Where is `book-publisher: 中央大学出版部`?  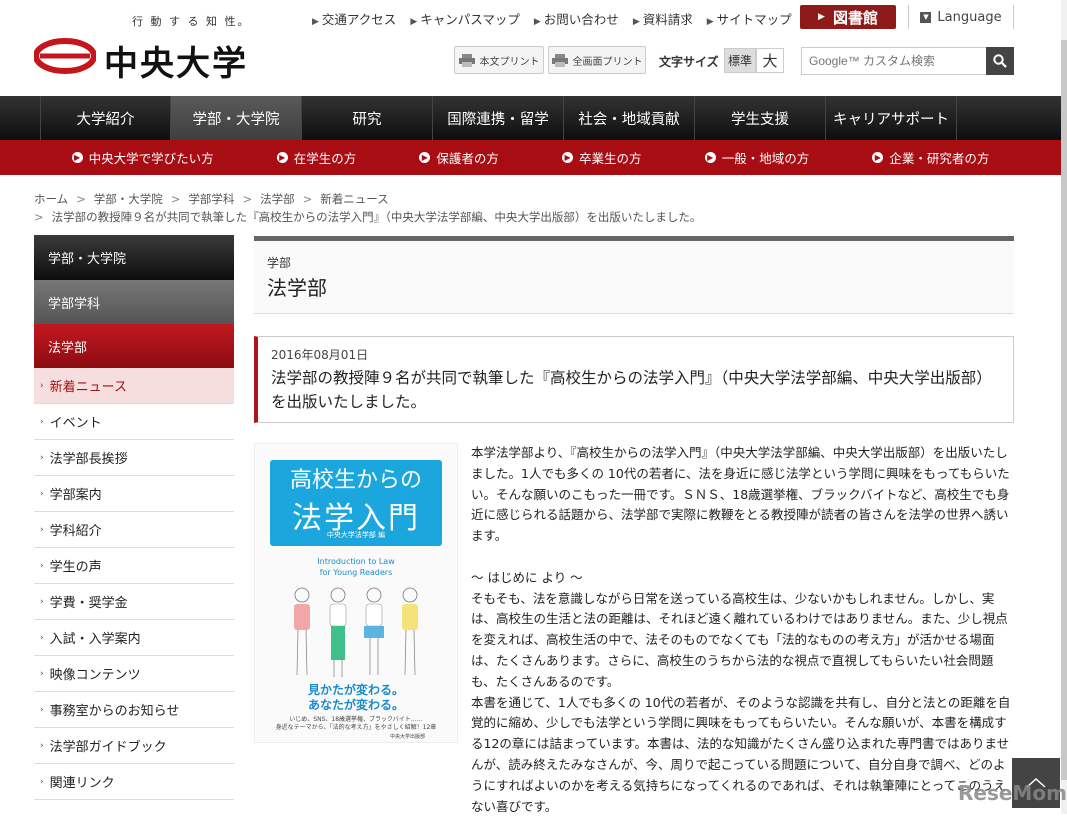 book-publisher: 中央大学出版部 is located at coordinates (408, 737).